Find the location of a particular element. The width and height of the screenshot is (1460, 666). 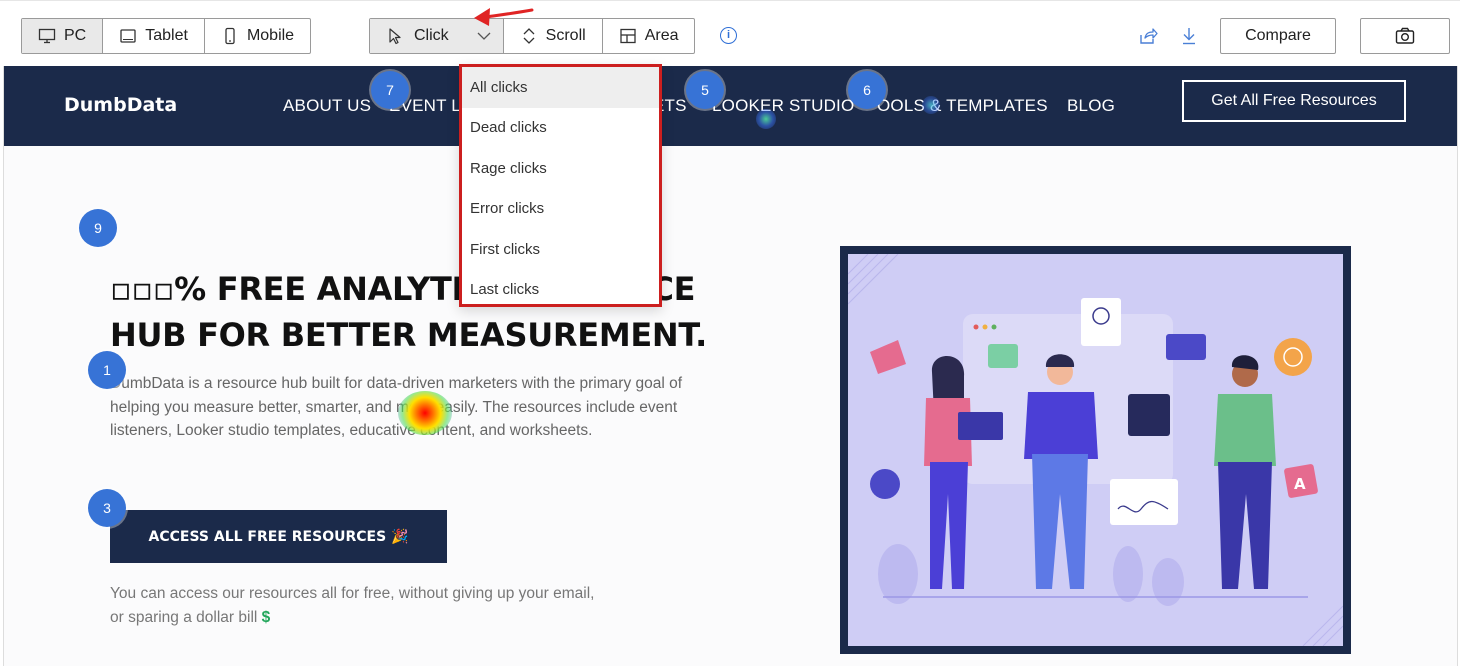

device-tab-pc: PC is located at coordinates (63, 36).